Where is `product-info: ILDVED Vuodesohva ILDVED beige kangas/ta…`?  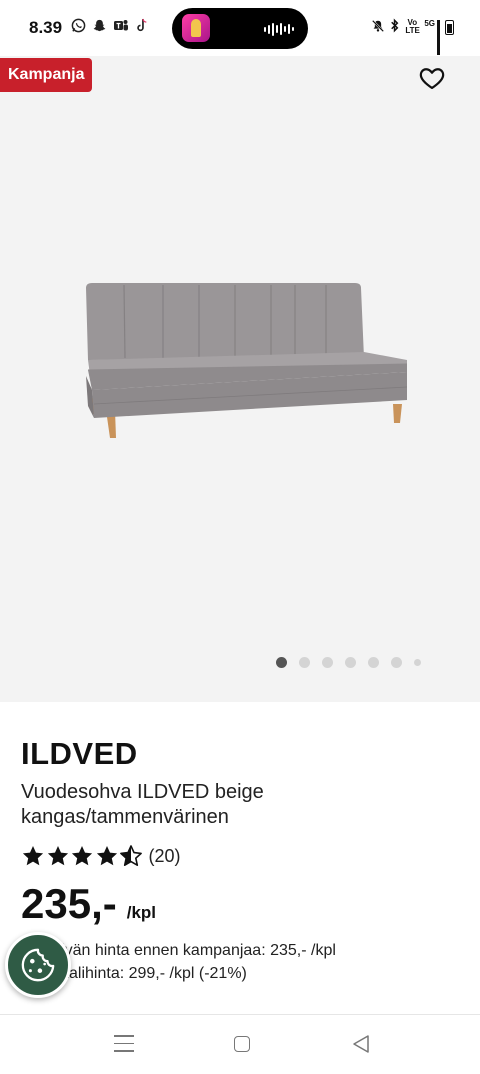
product-info: ILDVED Vuodesohva ILDVED beige kangas/ta… is located at coordinates (241, 782).